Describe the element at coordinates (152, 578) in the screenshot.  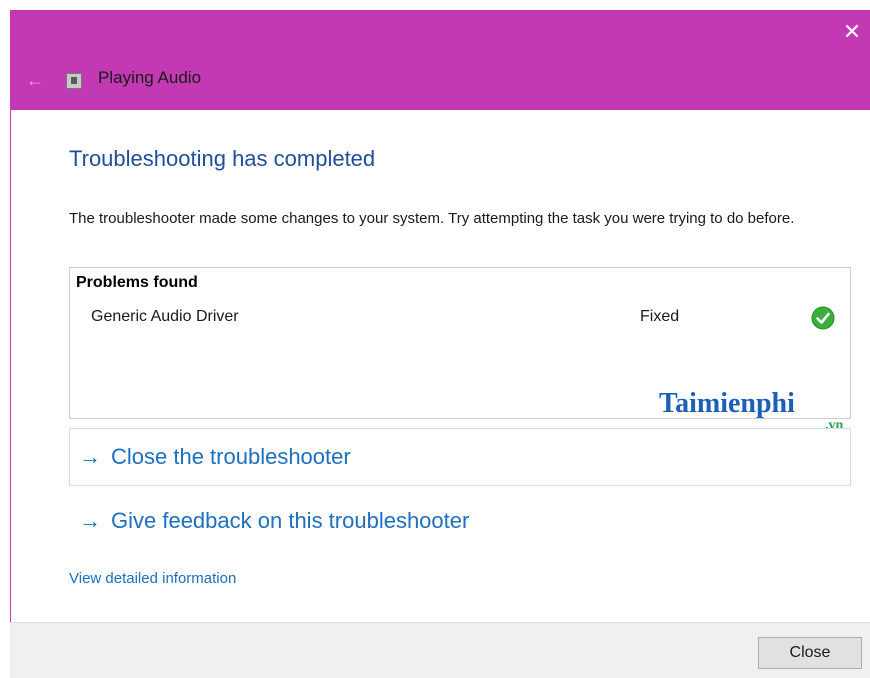
I see `view-details-link: View detailed information` at that location.